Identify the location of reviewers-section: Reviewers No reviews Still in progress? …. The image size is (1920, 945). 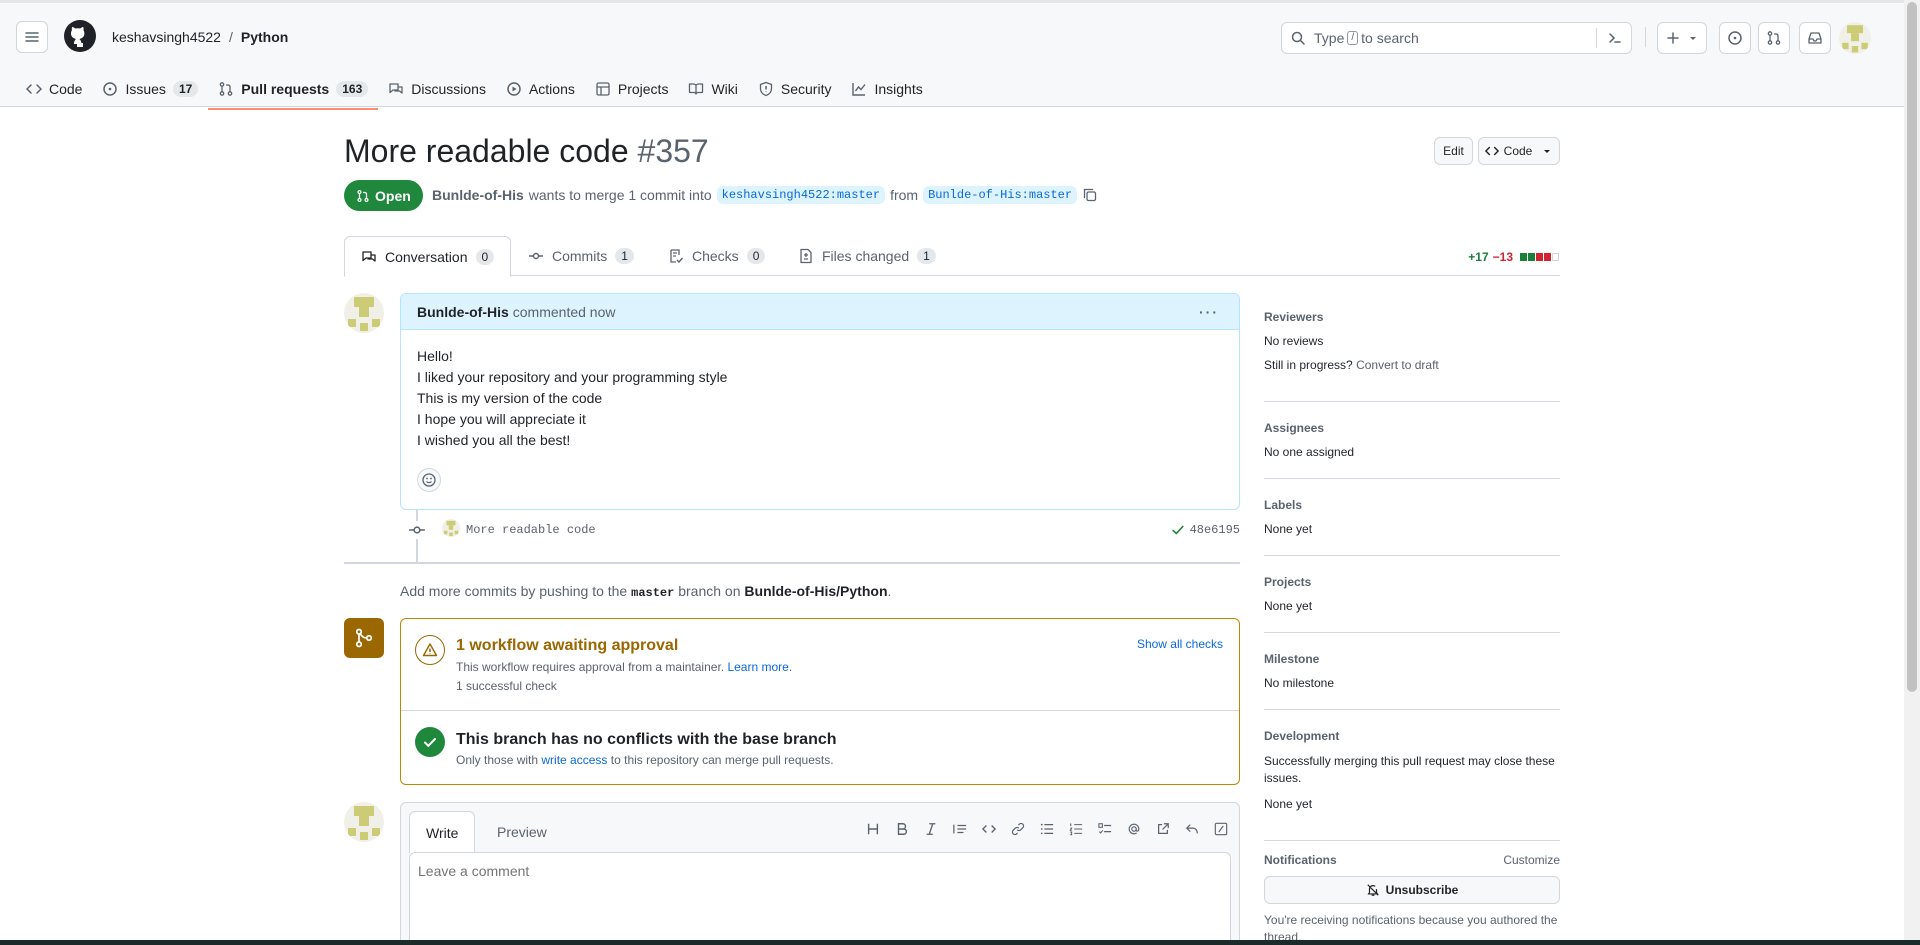
(1412, 341).